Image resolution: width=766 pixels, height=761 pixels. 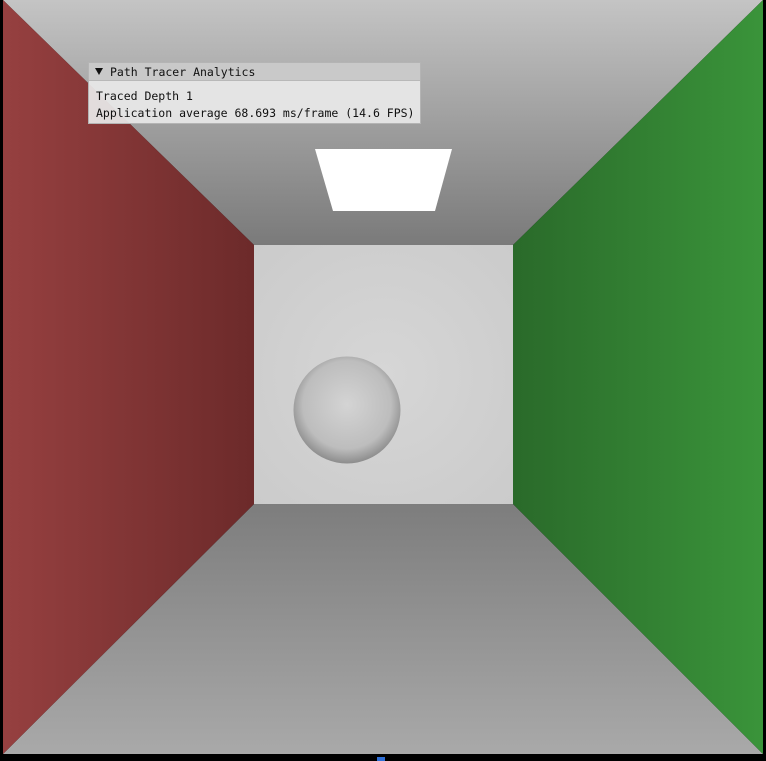 I want to click on sphere, so click(x=347, y=410).